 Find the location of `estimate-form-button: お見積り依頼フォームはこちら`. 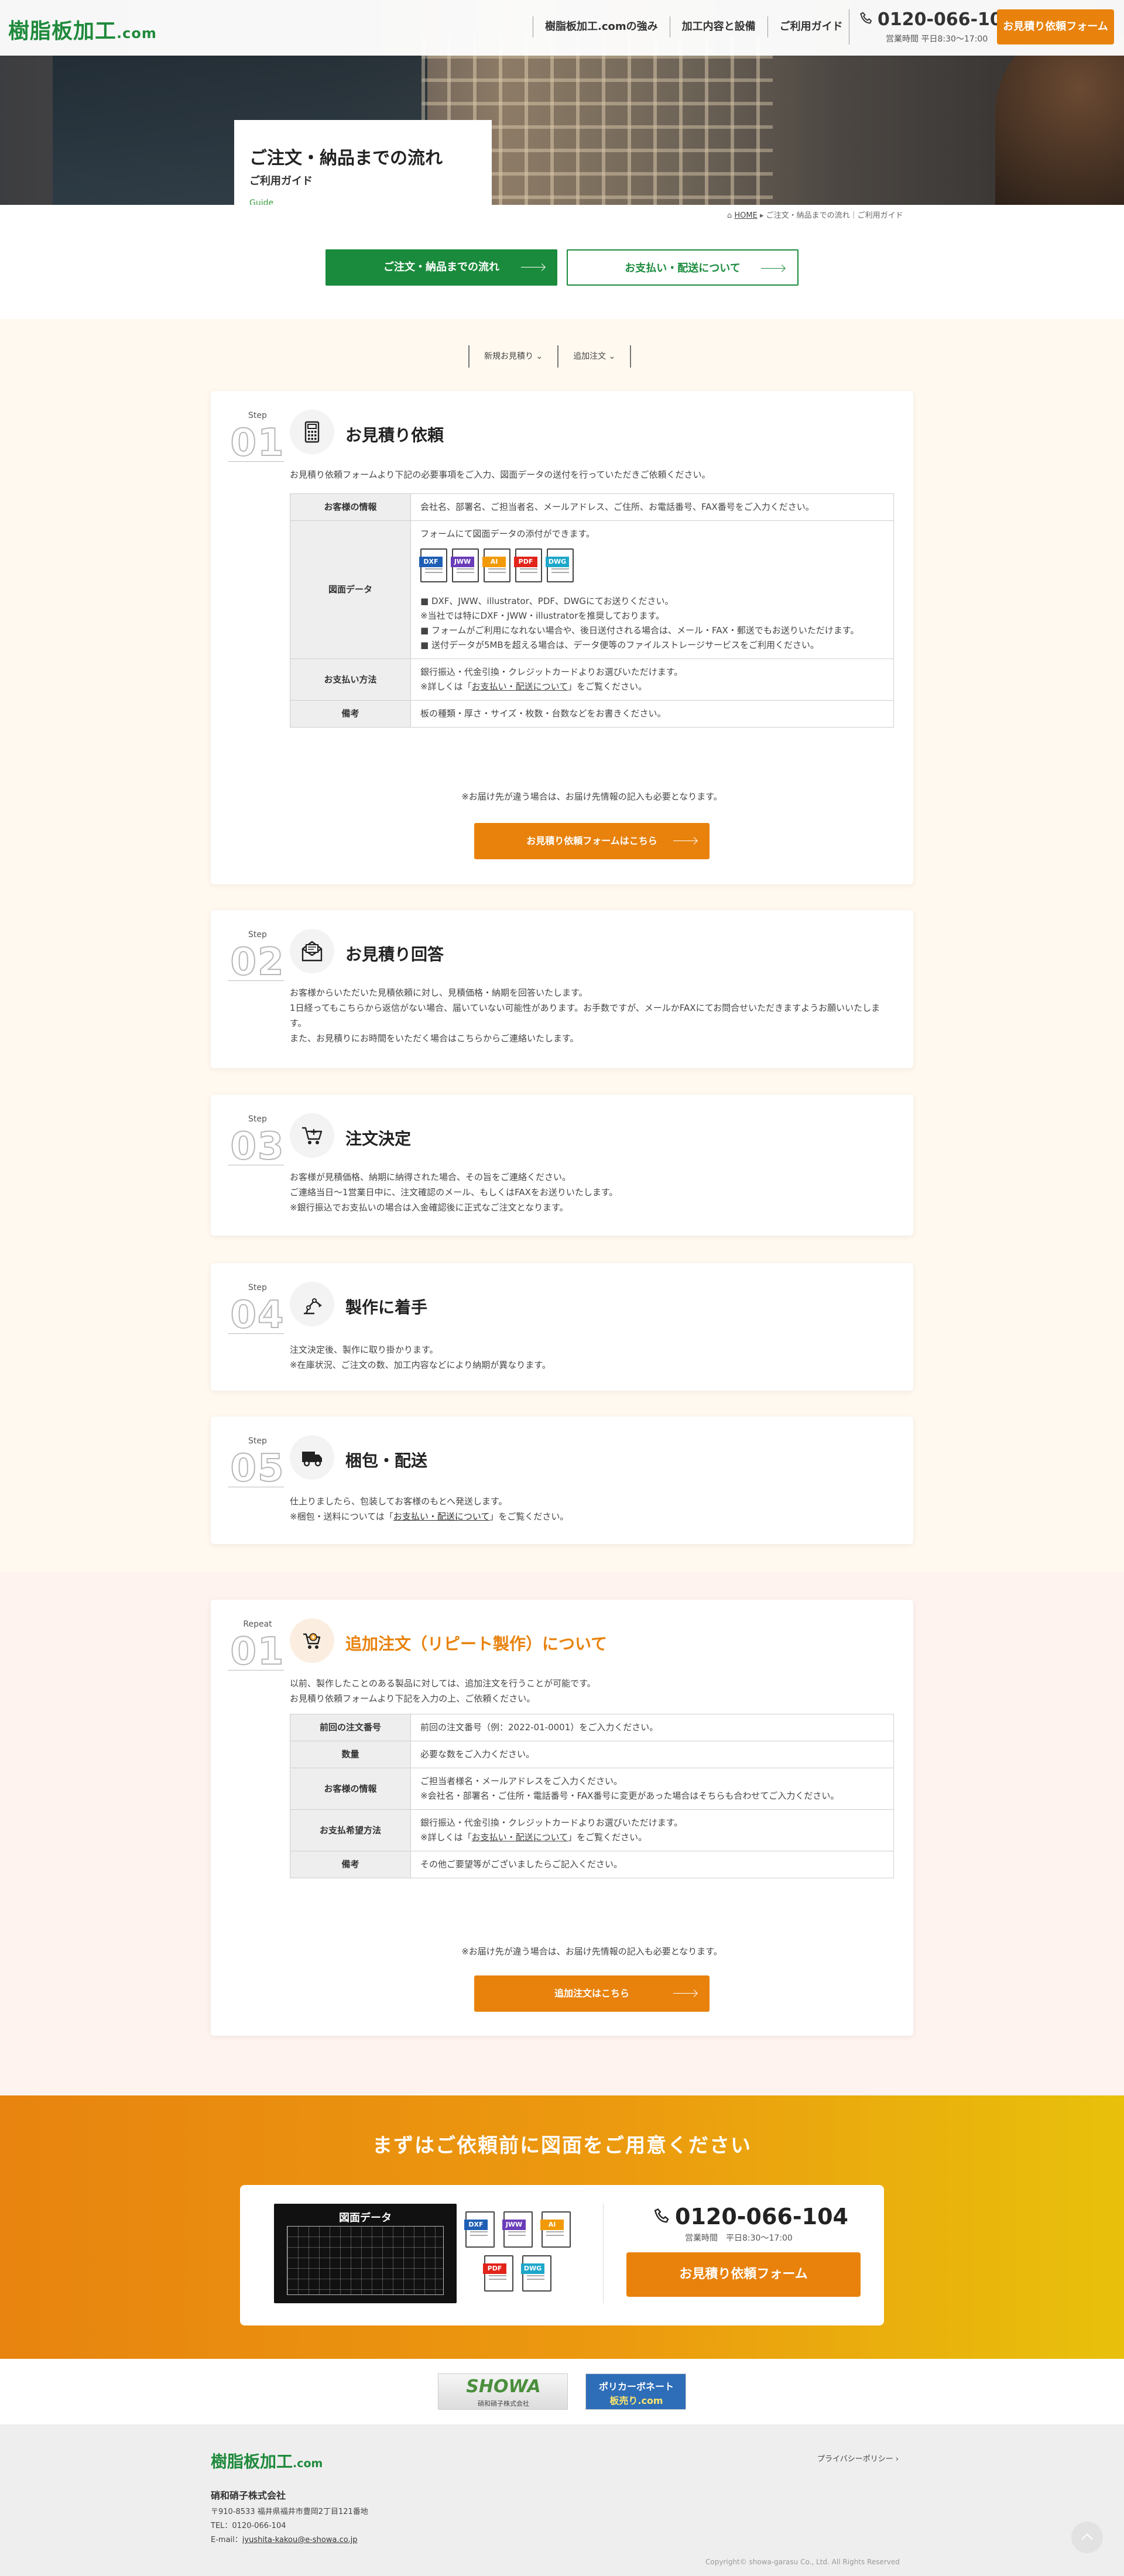

estimate-form-button: お見積り依頼フォームはこちら is located at coordinates (592, 841).